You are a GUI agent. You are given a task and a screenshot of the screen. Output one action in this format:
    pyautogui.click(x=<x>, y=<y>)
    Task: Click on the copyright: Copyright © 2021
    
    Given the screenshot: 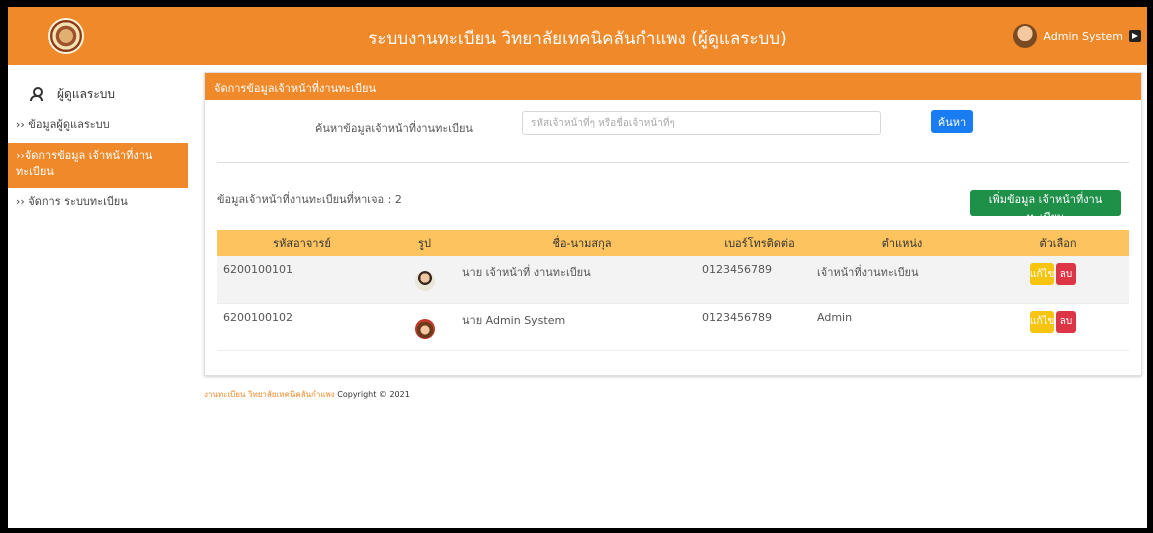 What is the action you would take?
    pyautogui.click(x=373, y=394)
    